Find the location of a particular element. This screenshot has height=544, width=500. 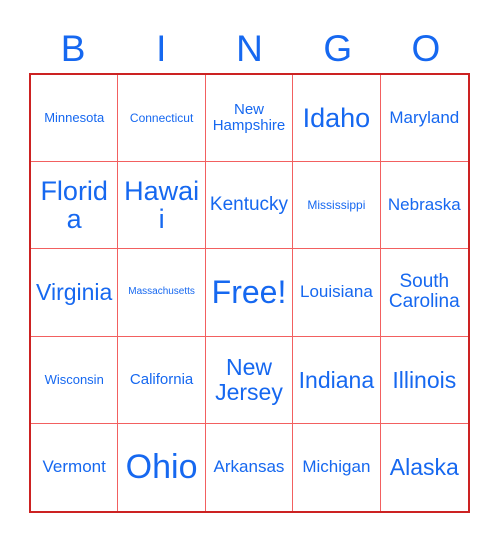

bingo-cell-label: Minnesota is located at coordinates (74, 118).